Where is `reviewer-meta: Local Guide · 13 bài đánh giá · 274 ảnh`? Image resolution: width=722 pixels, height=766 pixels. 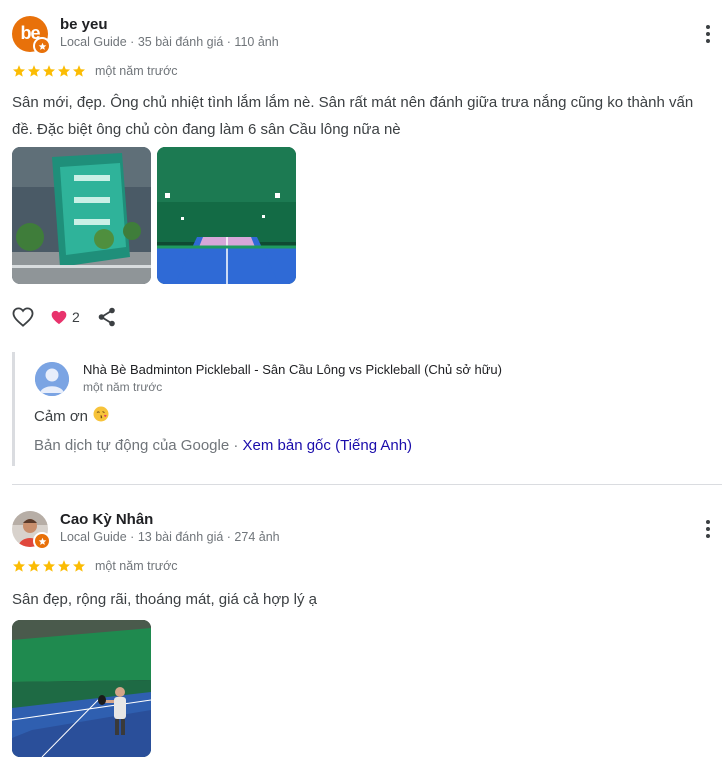 reviewer-meta: Local Guide · 13 bài đánh giá · 274 ảnh is located at coordinates (170, 537).